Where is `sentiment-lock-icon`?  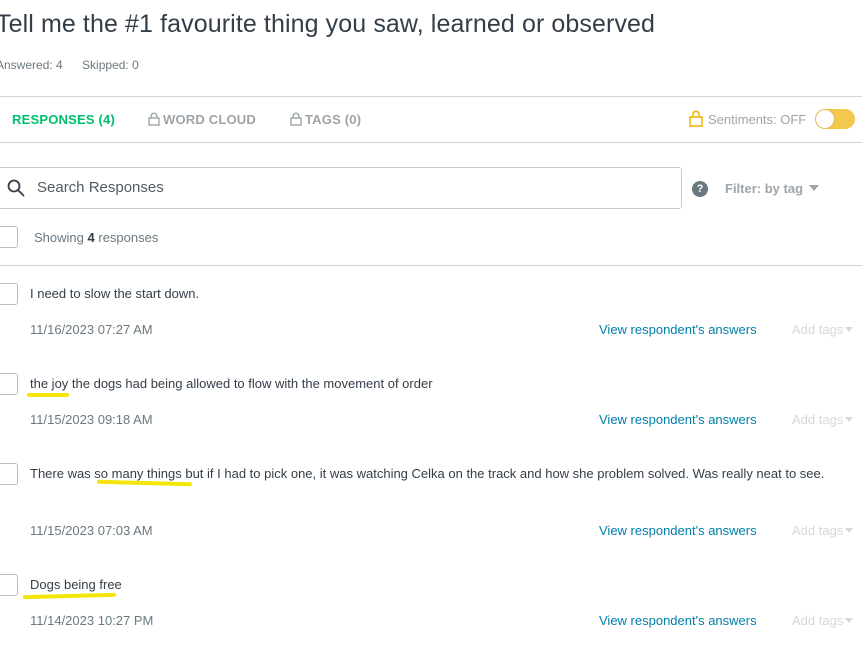 sentiment-lock-icon is located at coordinates (696, 121).